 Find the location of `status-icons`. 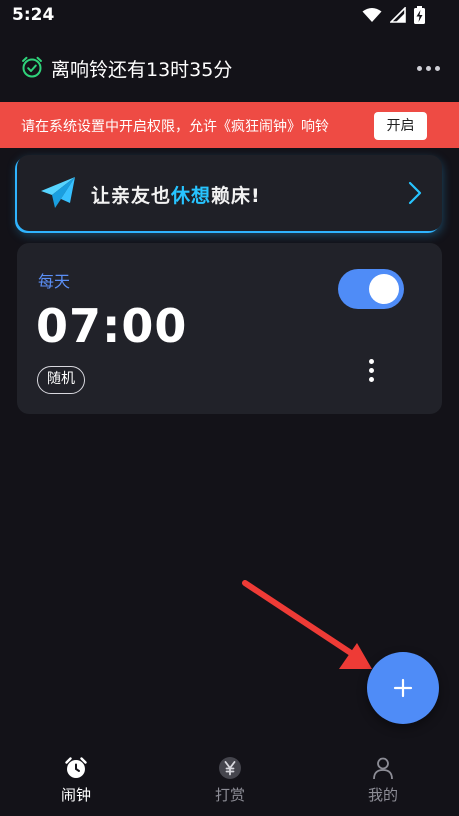

status-icons is located at coordinates (393, 15).